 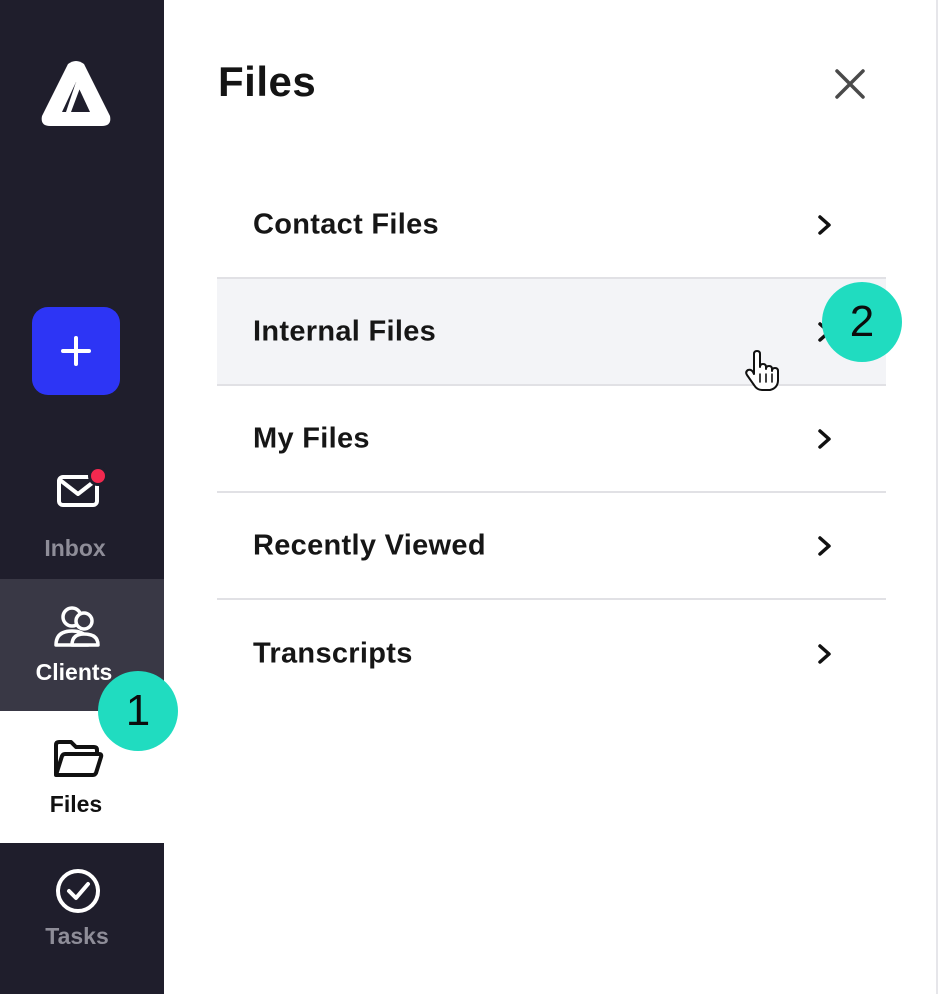 I want to click on step-badge-1: 1, so click(x=138, y=711).